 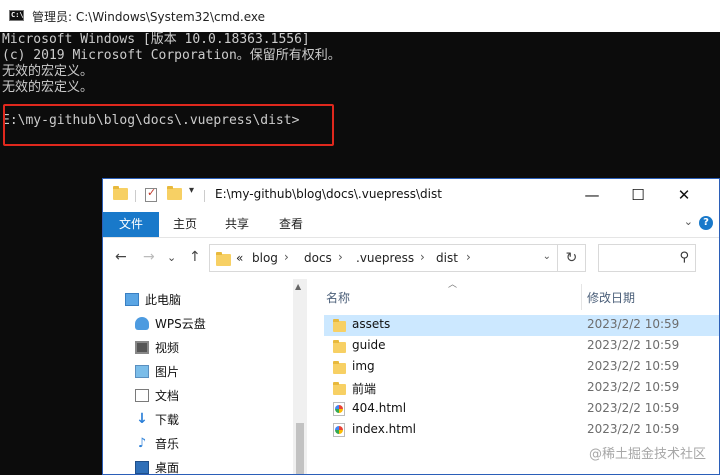 What do you see at coordinates (185, 224) in the screenshot?
I see `tab-home: 主页` at bounding box center [185, 224].